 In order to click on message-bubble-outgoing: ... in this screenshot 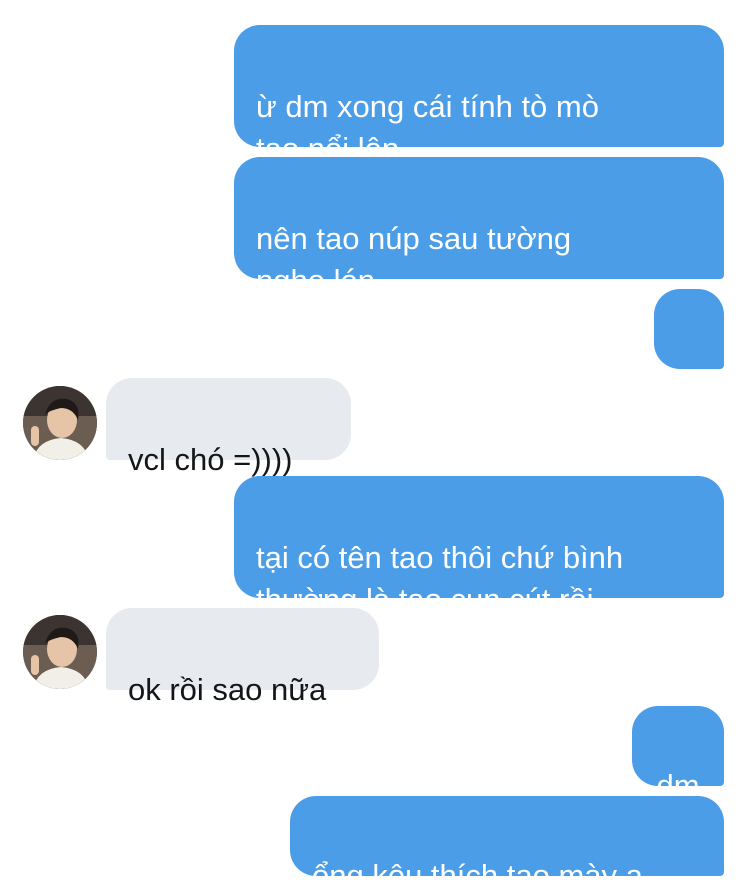, I will do `click(689, 337)`.